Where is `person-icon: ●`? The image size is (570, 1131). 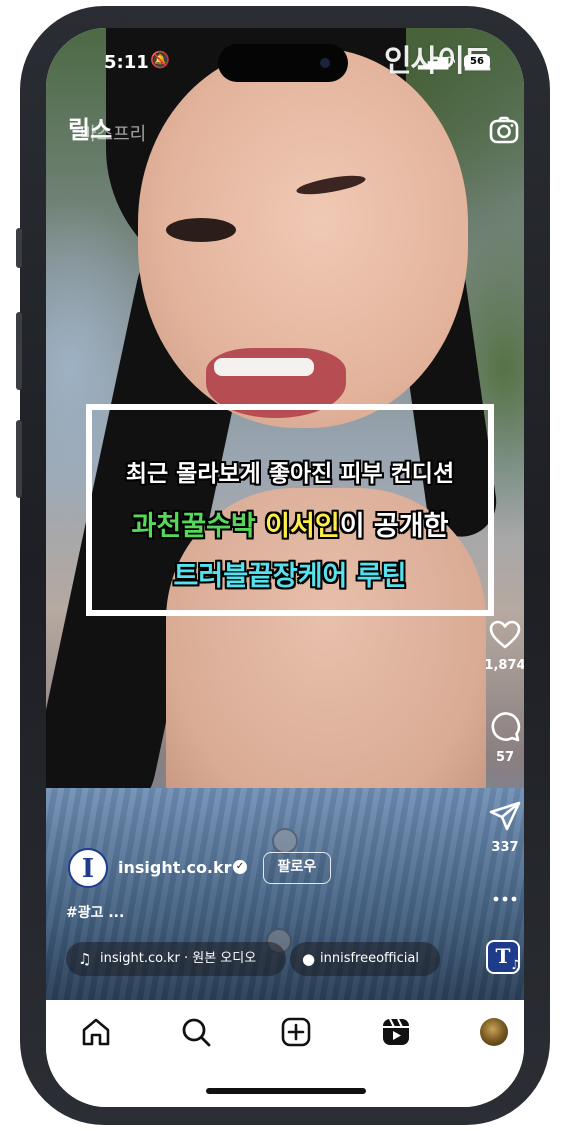
person-icon: ● is located at coordinates (309, 959).